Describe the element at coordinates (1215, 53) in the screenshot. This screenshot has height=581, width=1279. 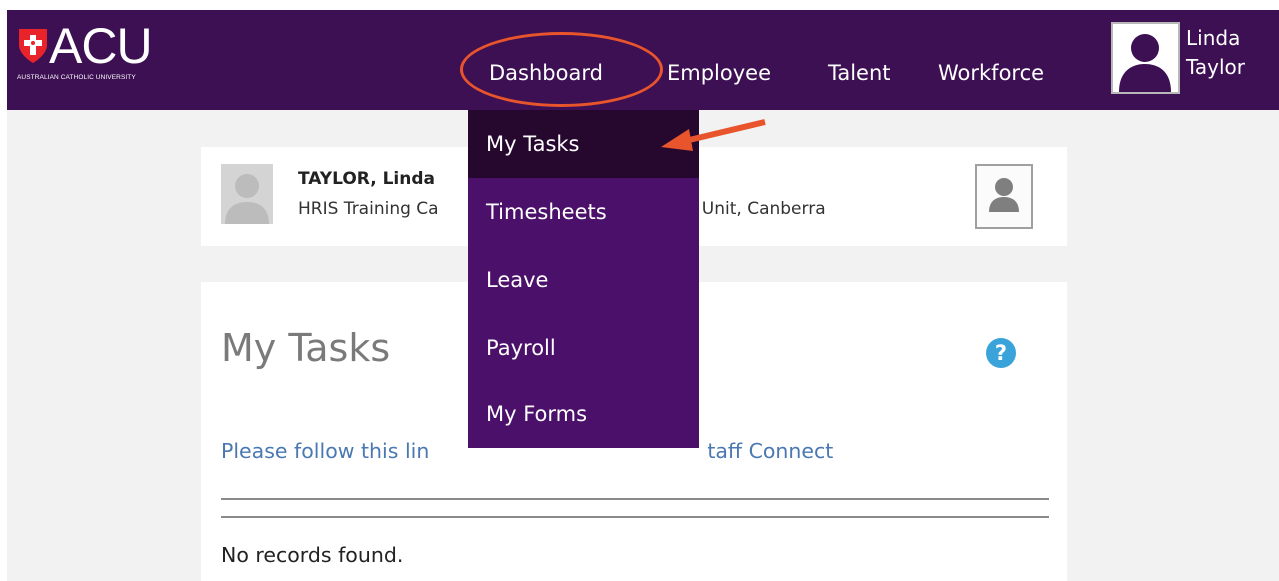
I see `user-name: Linda Taylor` at that location.